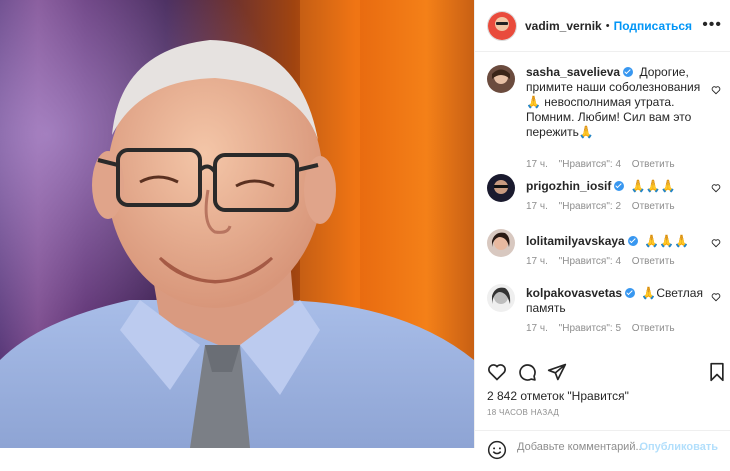 This screenshot has height=471, width=730. What do you see at coordinates (590, 328) in the screenshot?
I see `comment-likes: "Нравится": 5` at bounding box center [590, 328].